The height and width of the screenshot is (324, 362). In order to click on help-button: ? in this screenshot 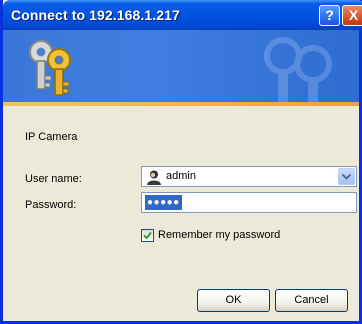, I will do `click(329, 15)`.